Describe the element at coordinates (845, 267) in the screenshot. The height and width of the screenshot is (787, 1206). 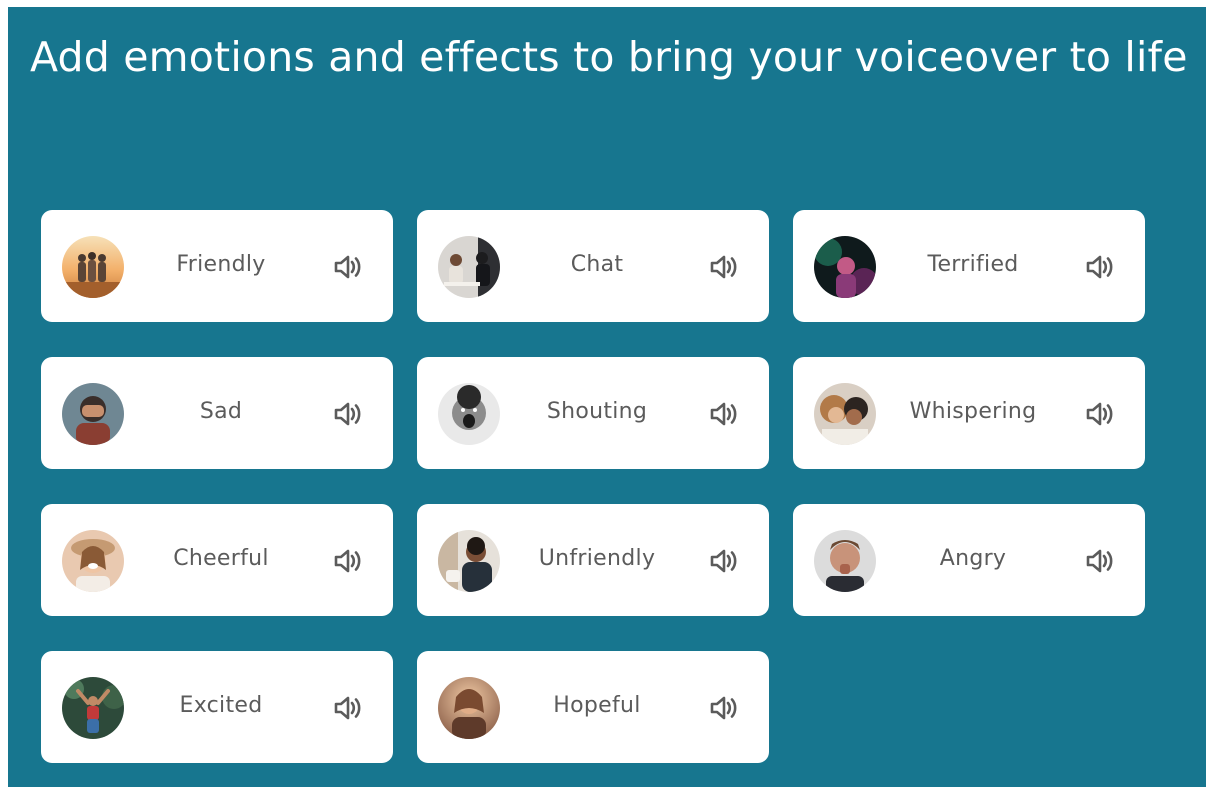
I see `terrified-person-avatar-icon` at that location.